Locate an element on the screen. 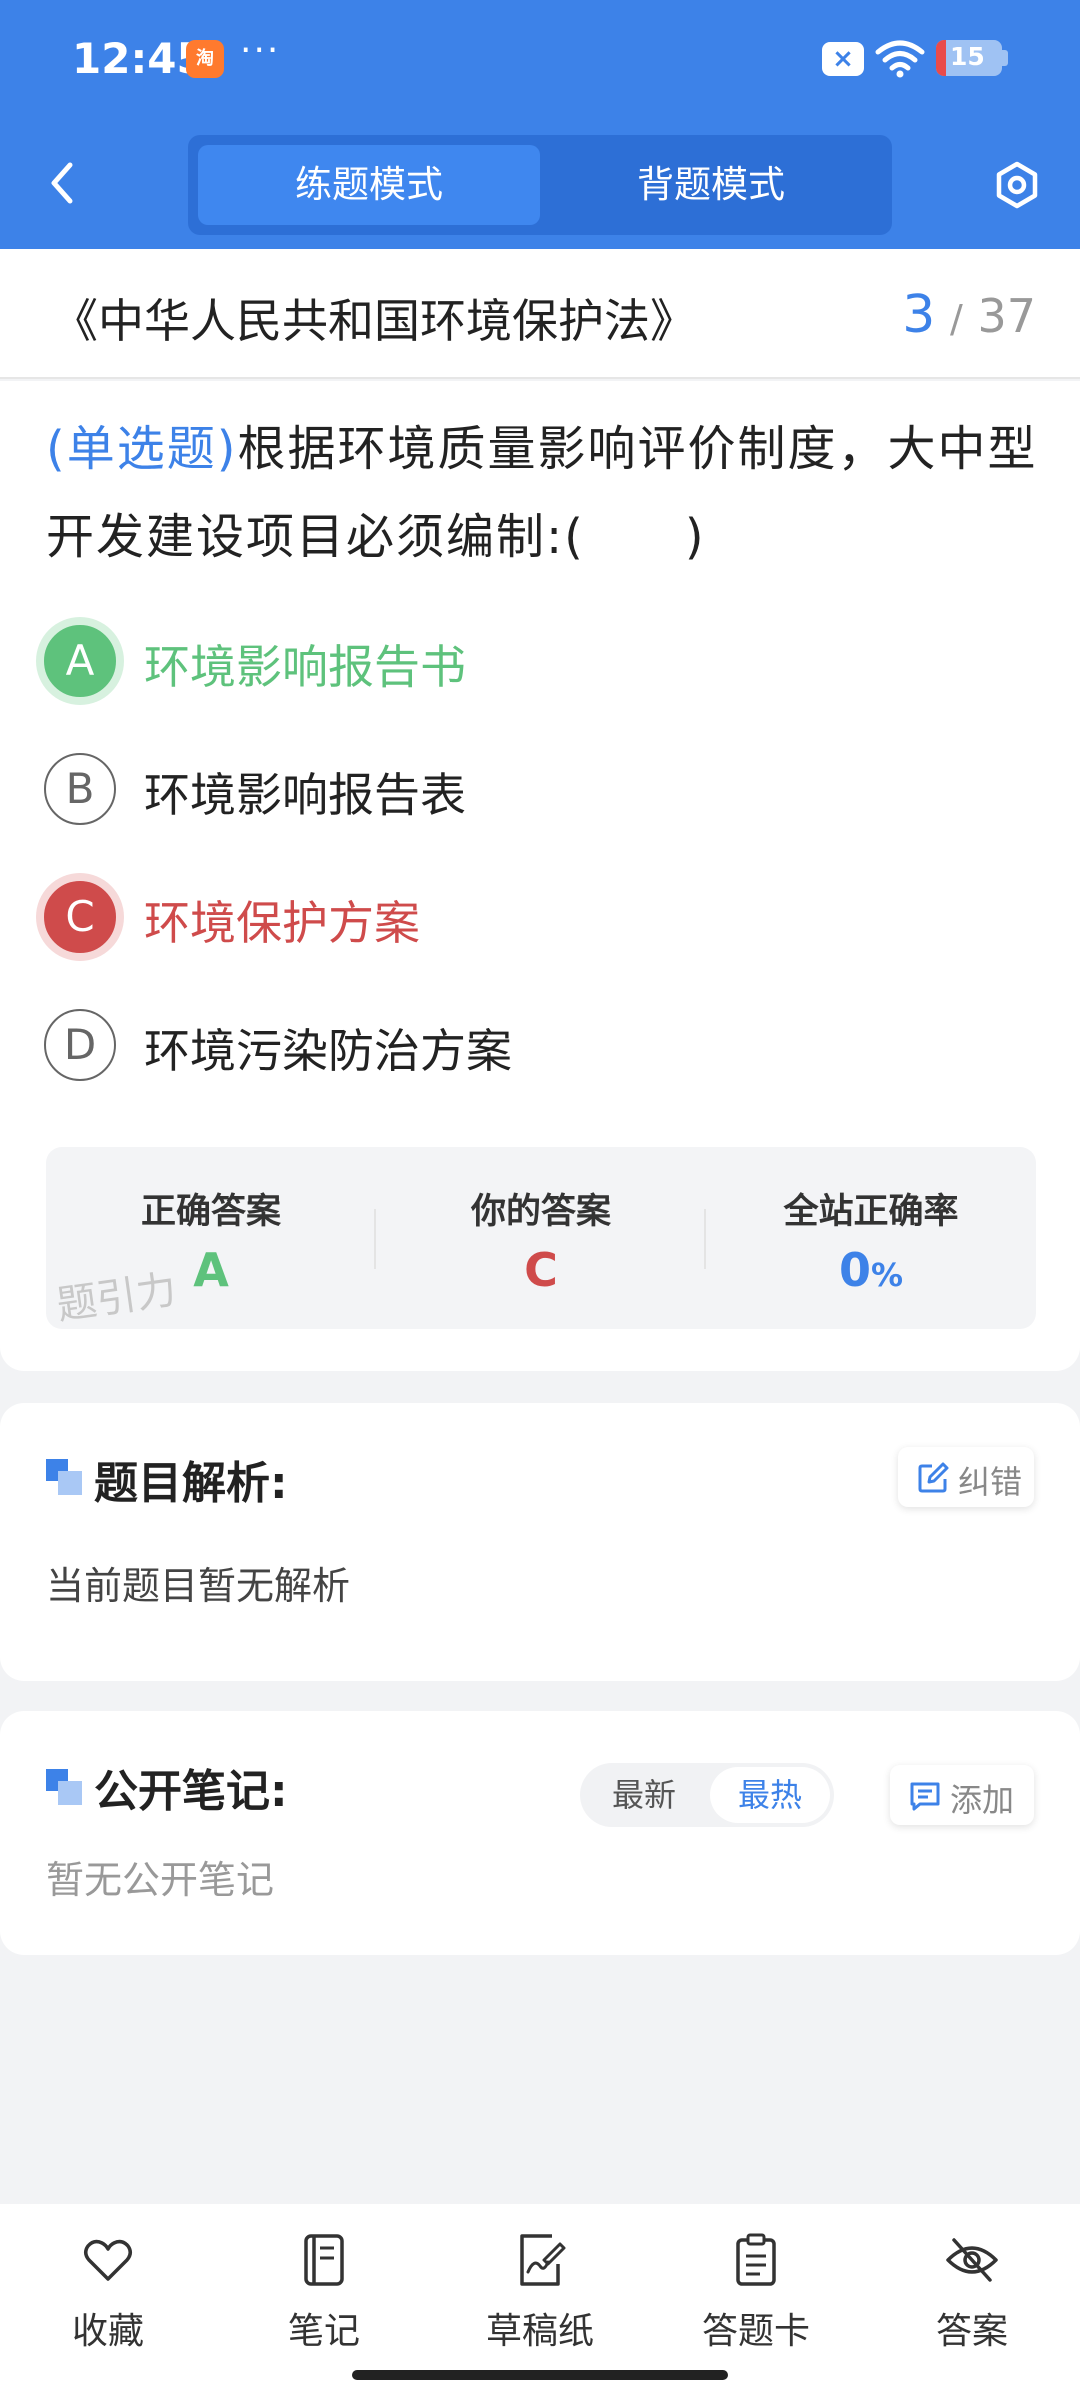 This screenshot has width=1080, height=2400. edit-icon is located at coordinates (933, 1477).